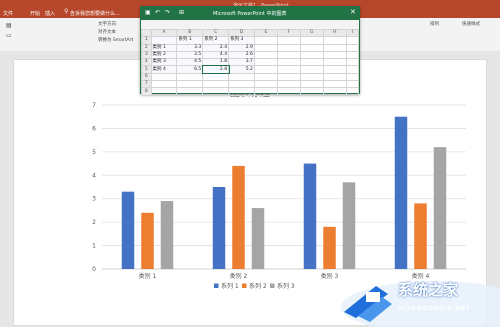 Image resolution: width=500 pixels, height=327 pixels. I want to click on edit-in-excel-icon: ⊞, so click(181, 12).